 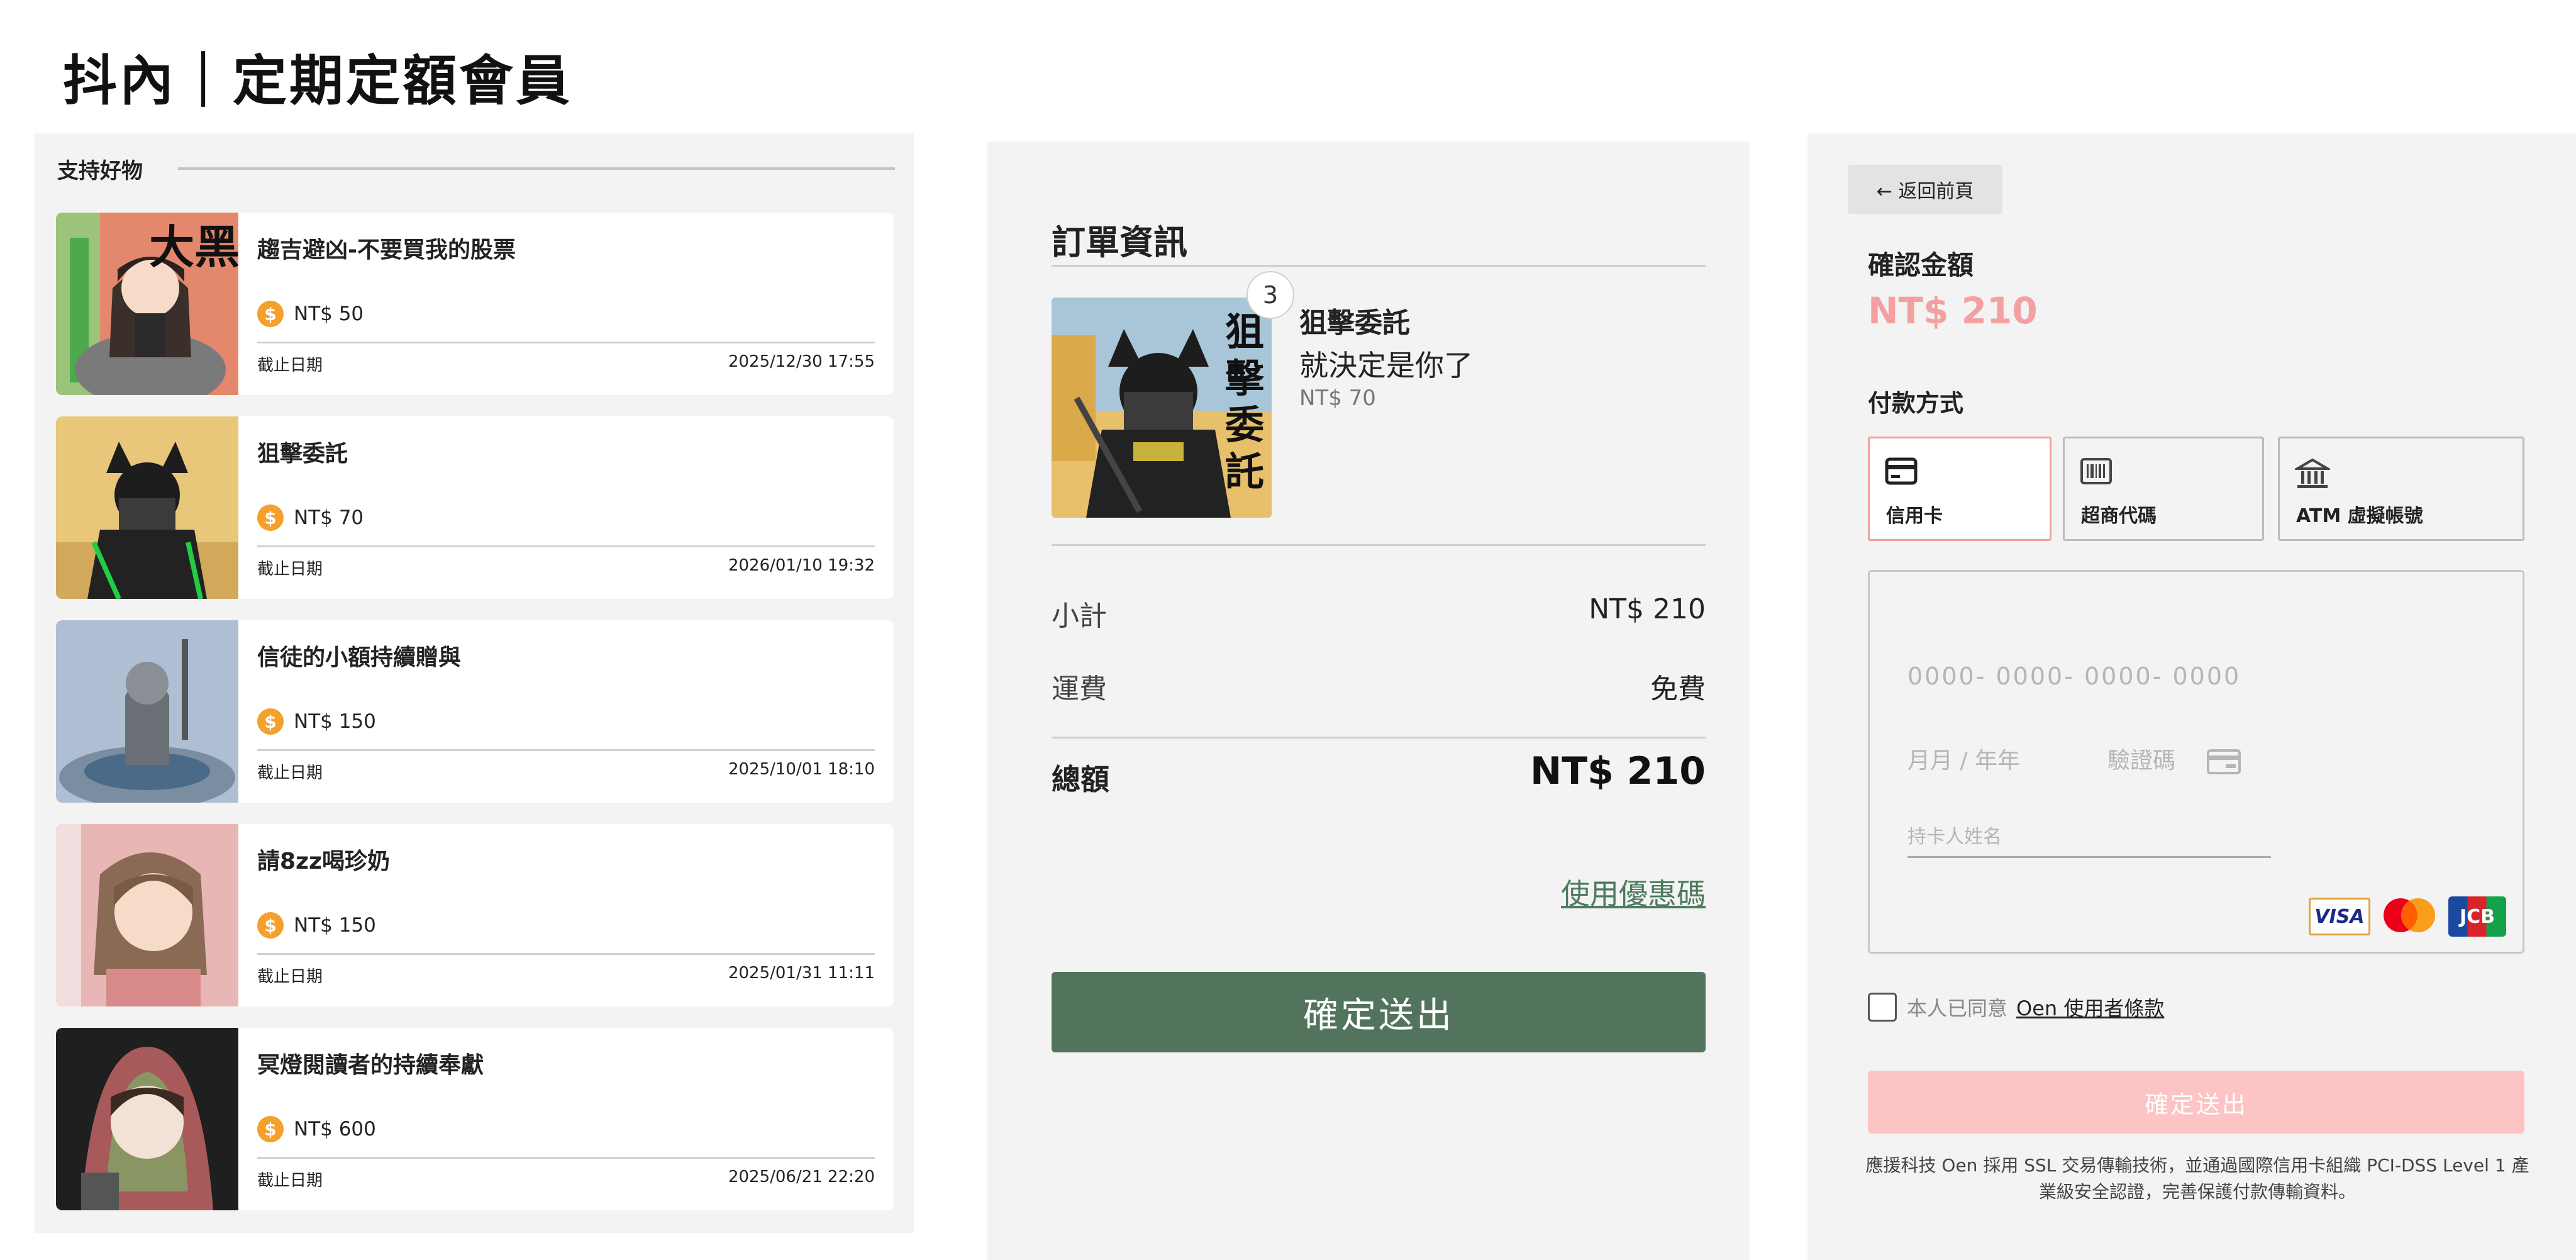 What do you see at coordinates (2224, 763) in the screenshot?
I see `cvc-card-icon` at bounding box center [2224, 763].